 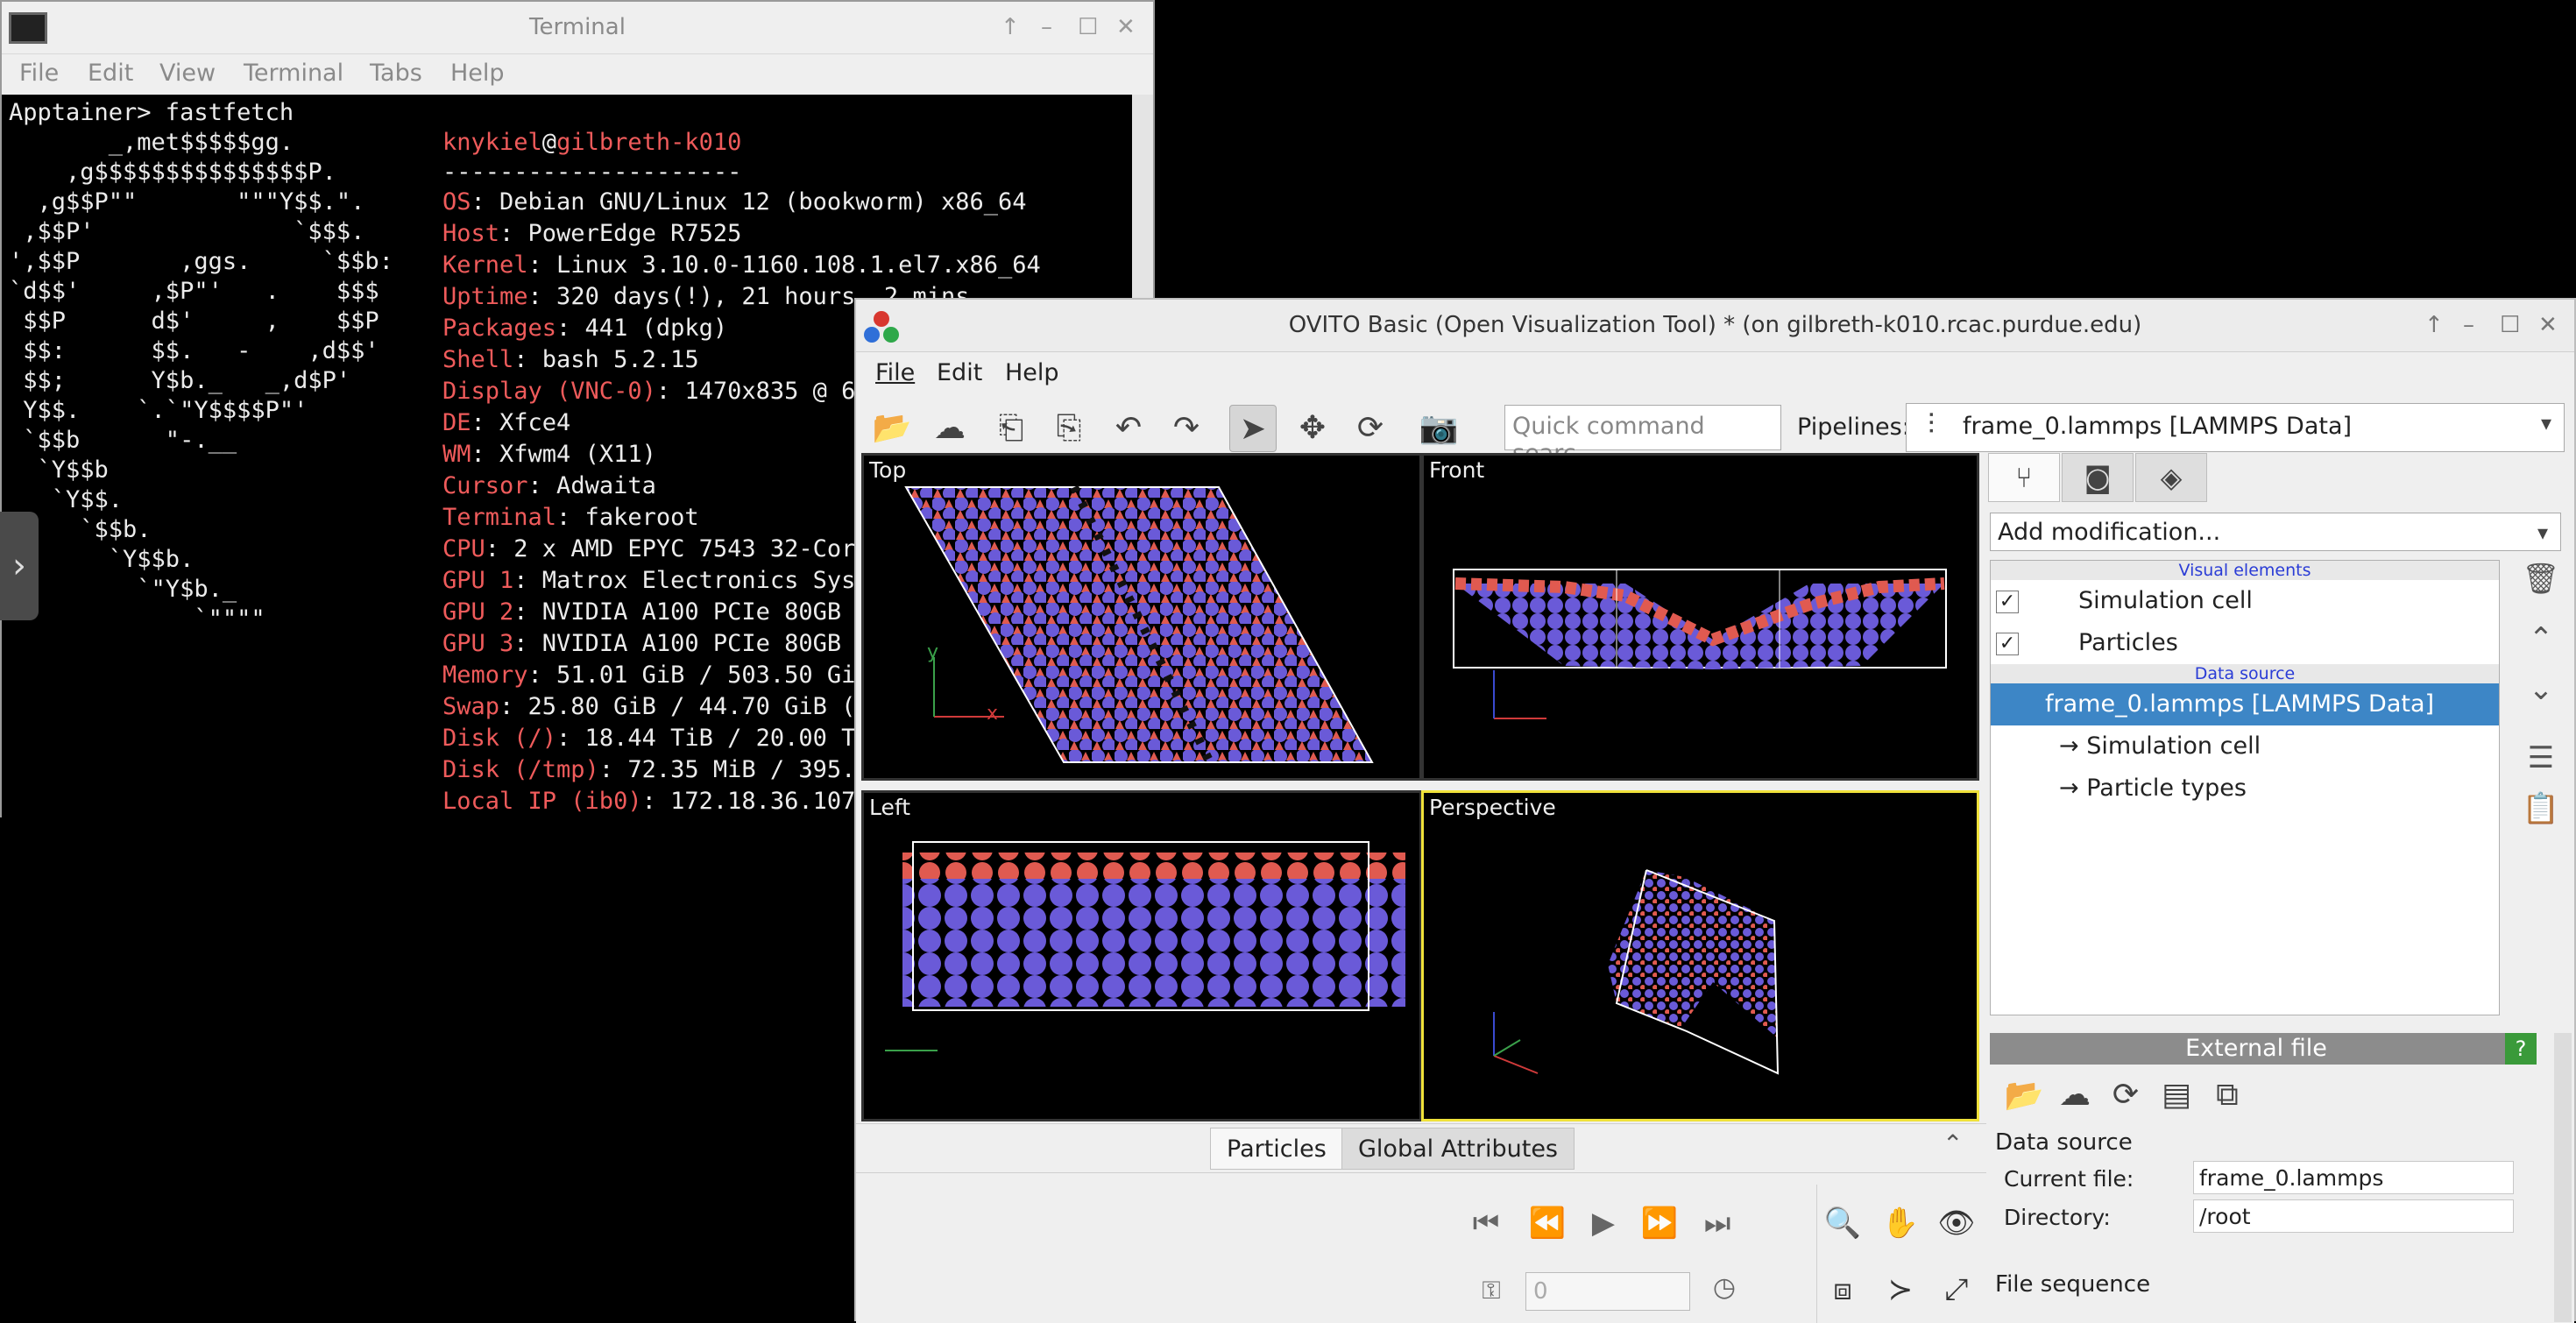 I want to click on info-value: : 441 (dpkg), so click(x=642, y=328).